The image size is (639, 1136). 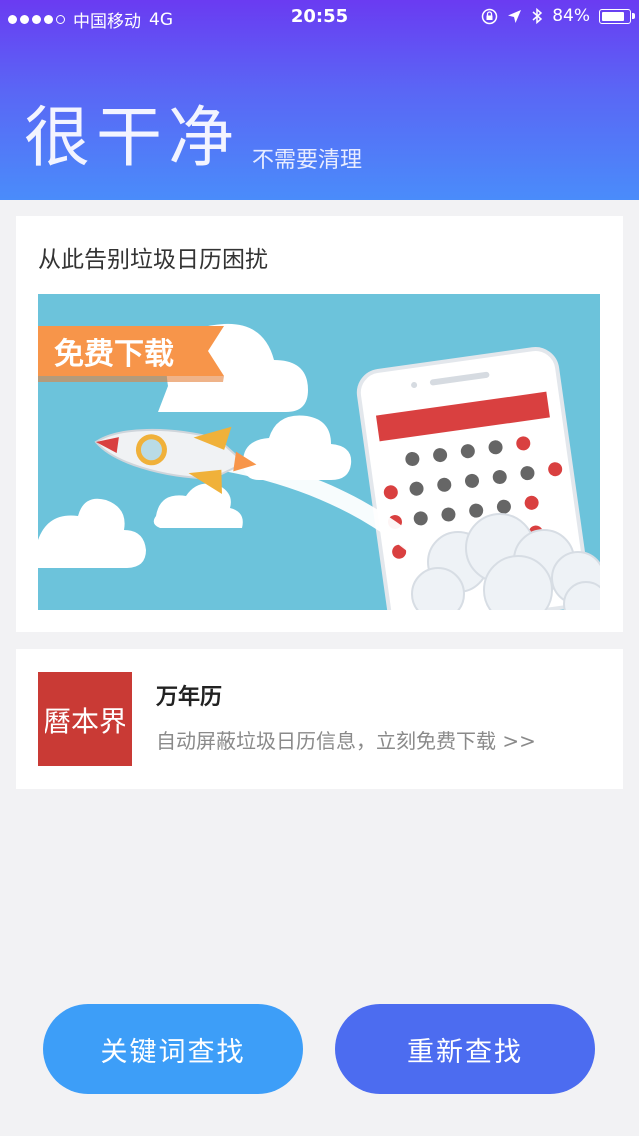 I want to click on location-icon, so click(x=515, y=16).